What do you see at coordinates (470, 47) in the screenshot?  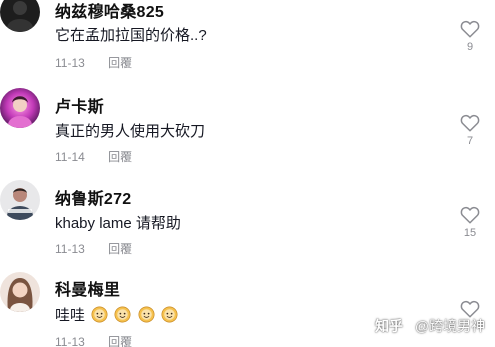 I see `like-count: 9` at bounding box center [470, 47].